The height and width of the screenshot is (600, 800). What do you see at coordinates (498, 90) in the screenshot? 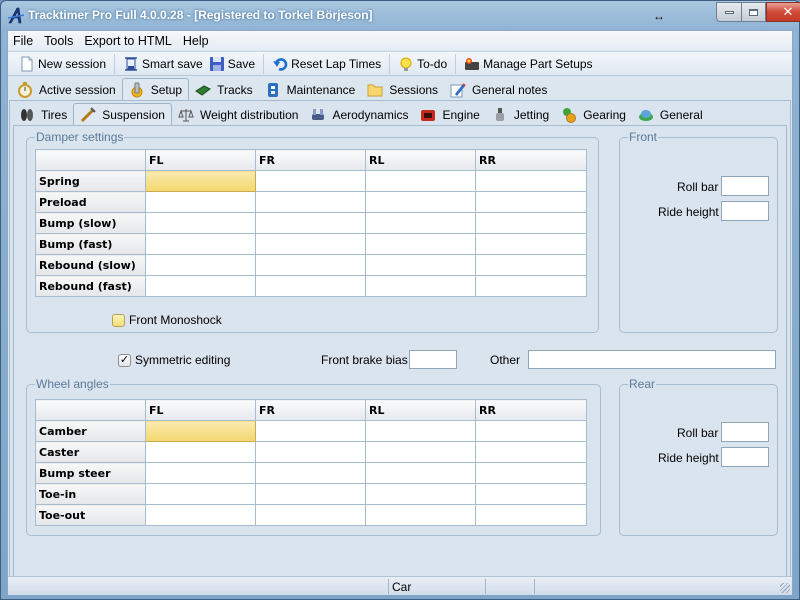
I see `tab-general-notes: General notes` at bounding box center [498, 90].